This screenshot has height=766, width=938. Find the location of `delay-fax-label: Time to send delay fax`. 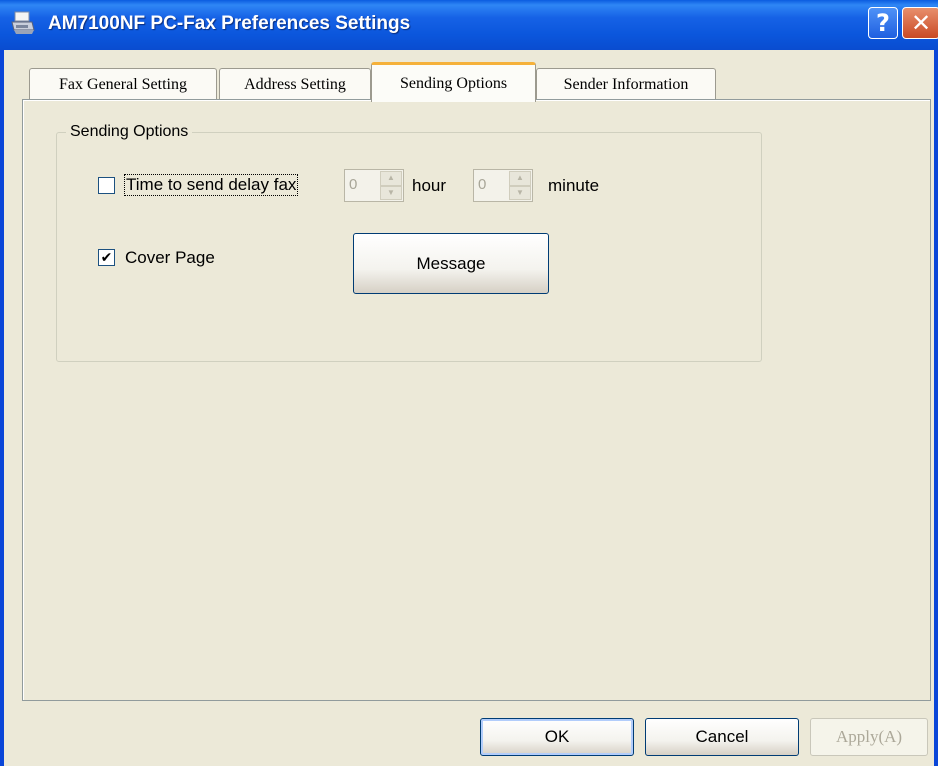

delay-fax-label: Time to send delay fax is located at coordinates (211, 185).